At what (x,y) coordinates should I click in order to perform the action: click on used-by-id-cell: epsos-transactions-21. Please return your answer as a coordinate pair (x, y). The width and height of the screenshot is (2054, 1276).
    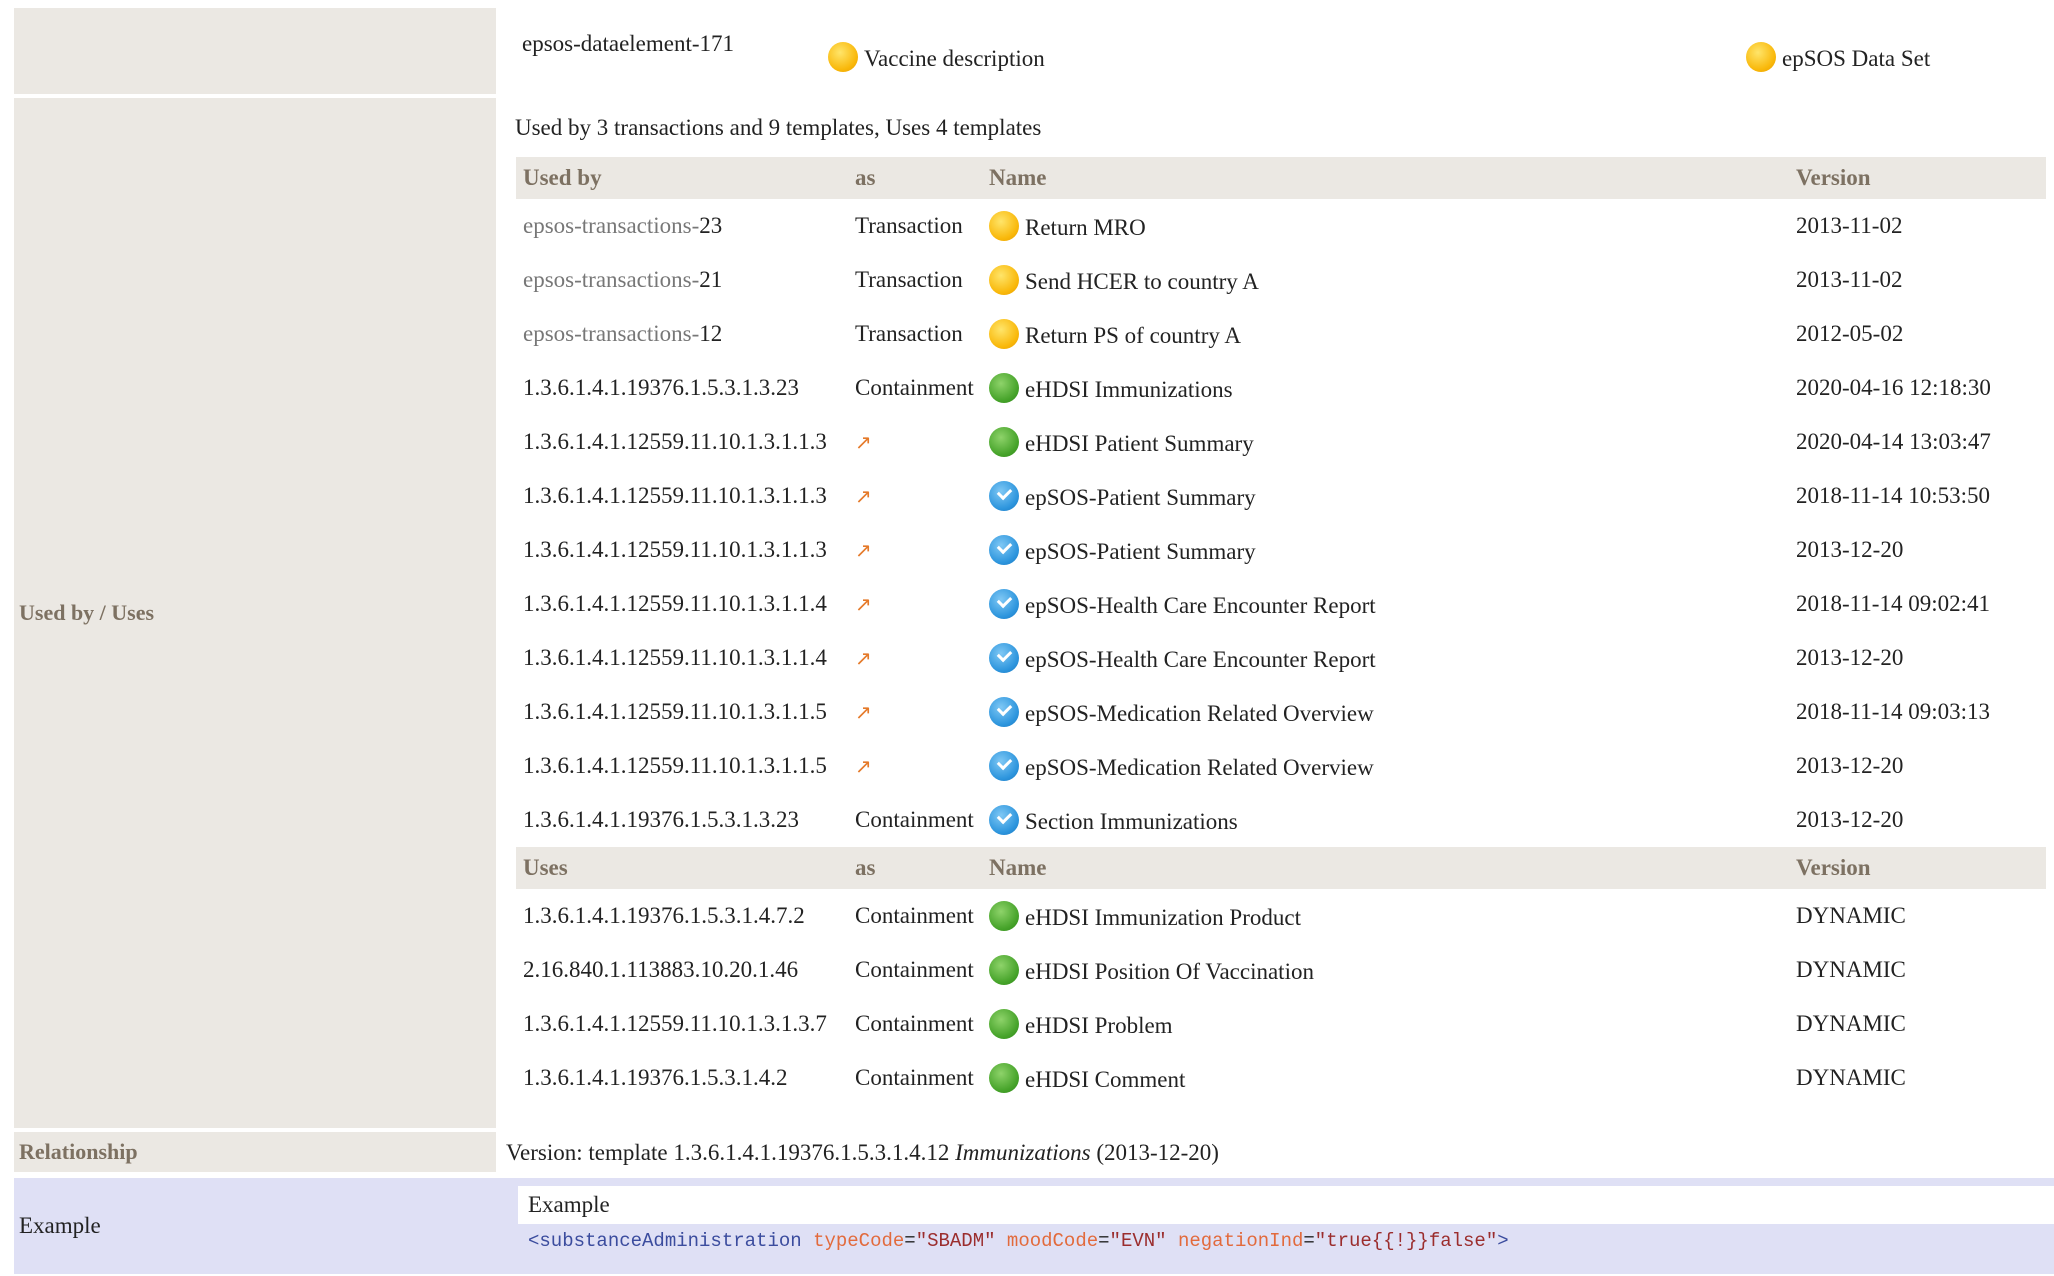
    Looking at the image, I should click on (682, 280).